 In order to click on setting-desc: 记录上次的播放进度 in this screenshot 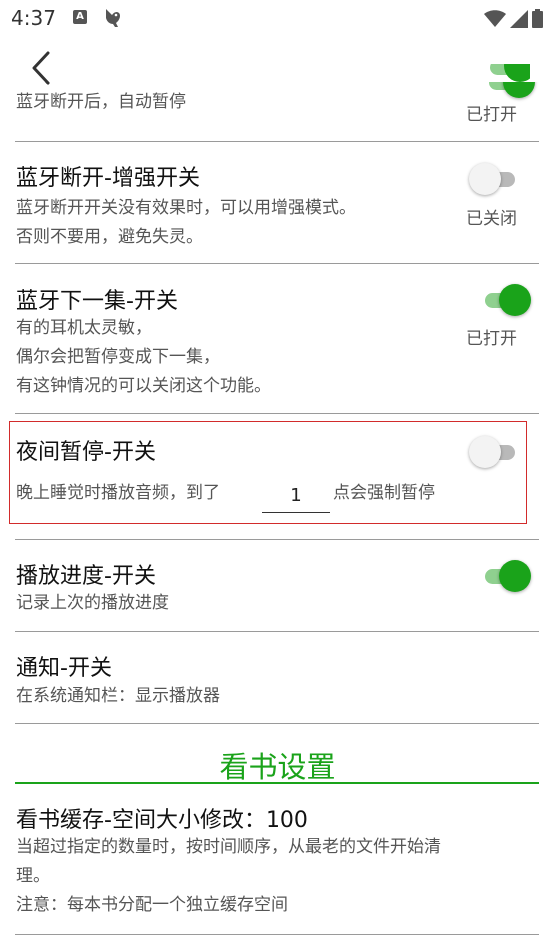, I will do `click(92, 603)`.